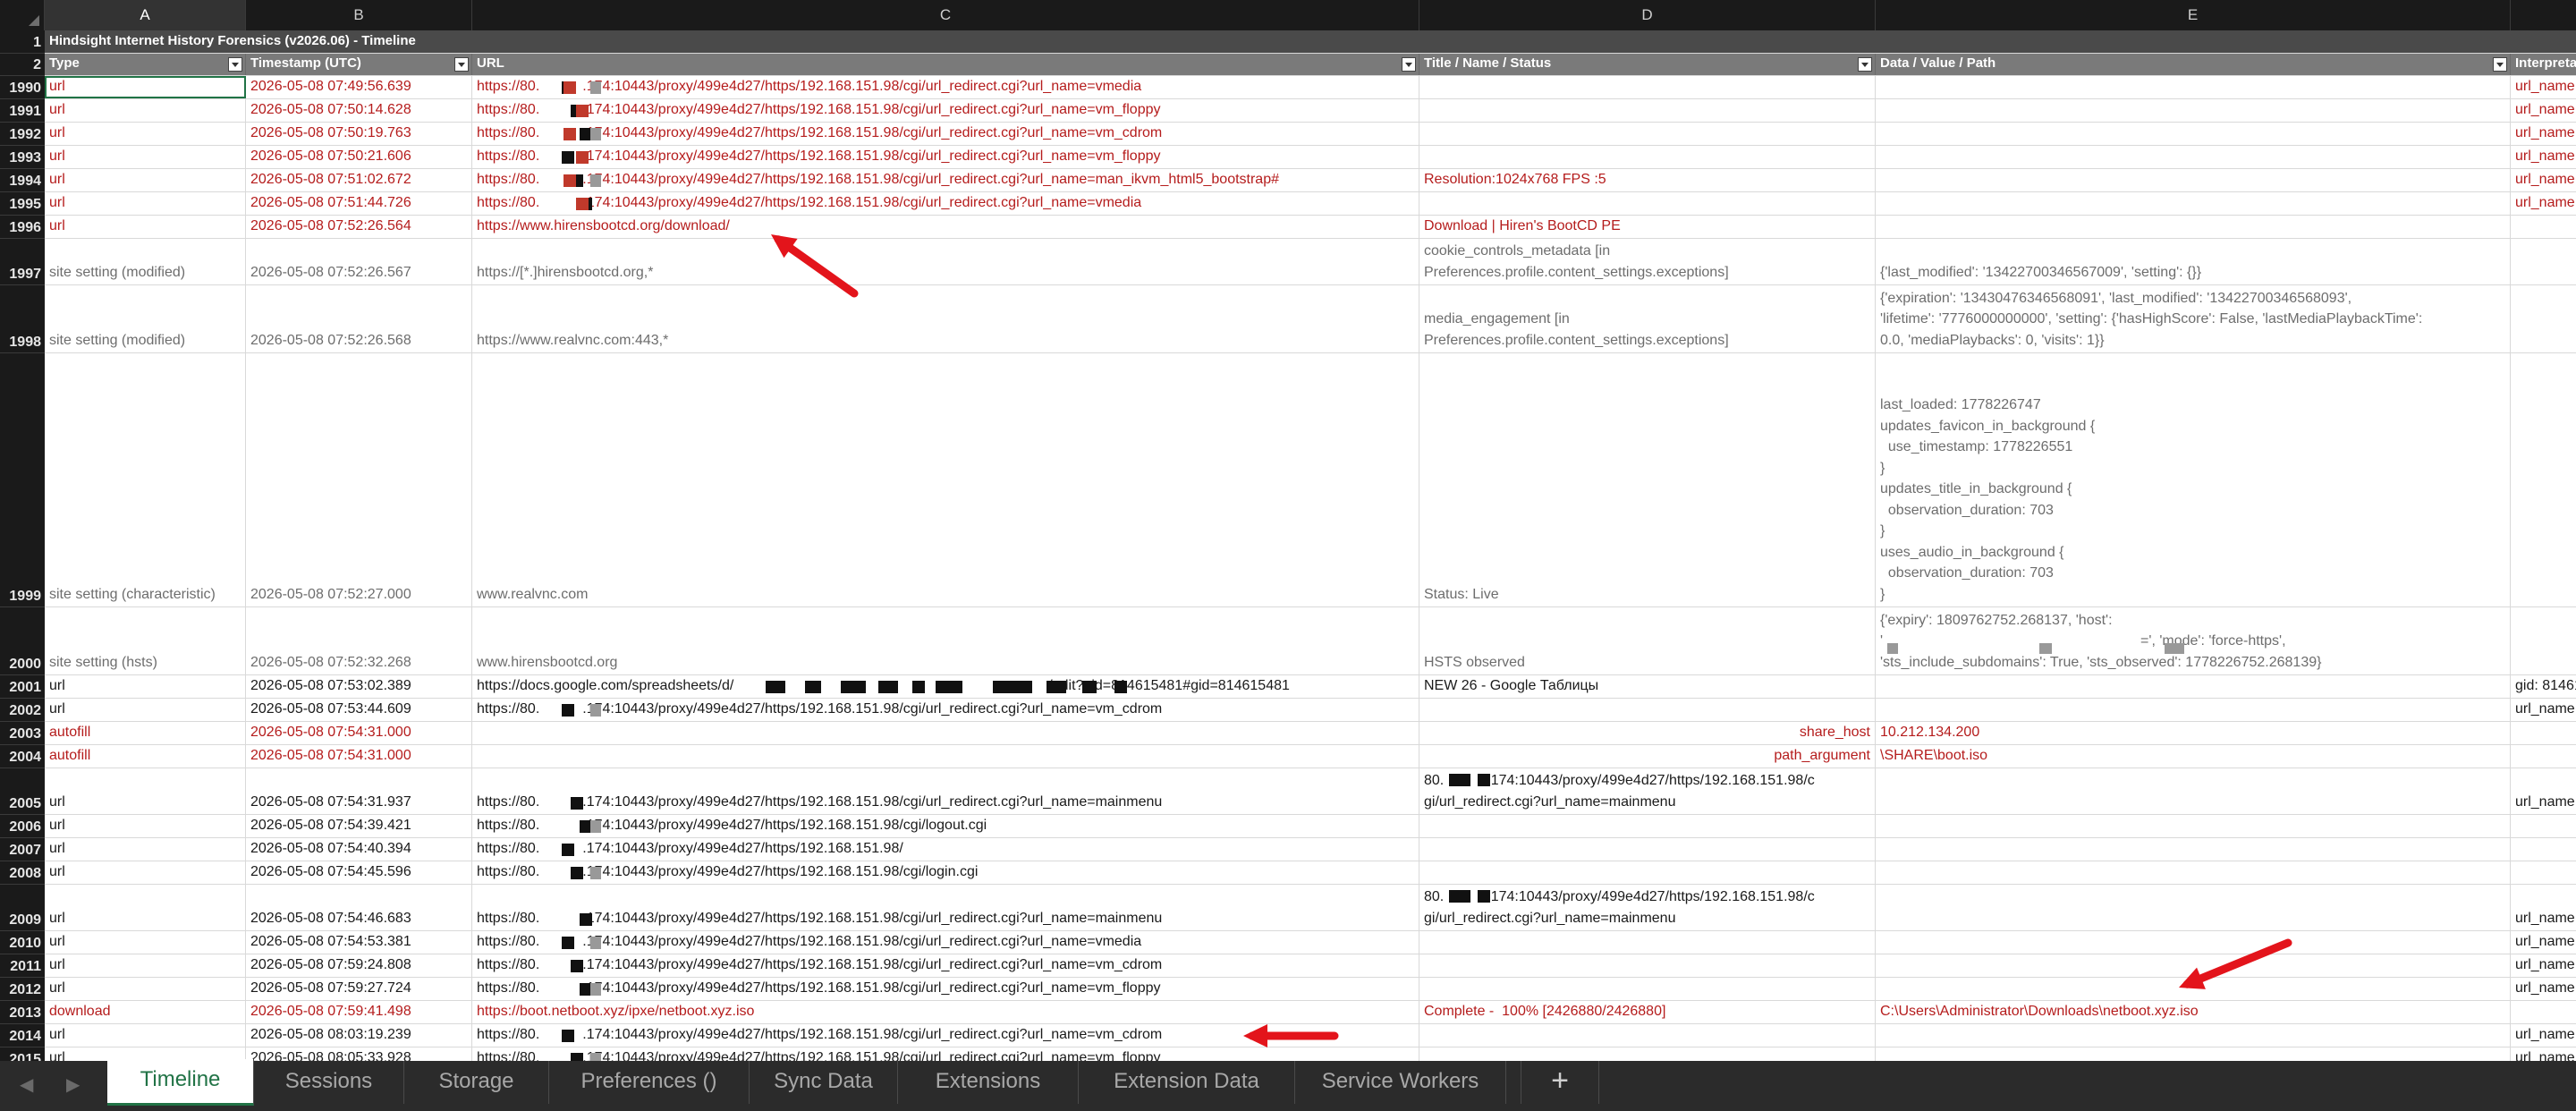  Describe the element at coordinates (145, 640) in the screenshot. I see `cell-type: site setting (hsts)` at that location.